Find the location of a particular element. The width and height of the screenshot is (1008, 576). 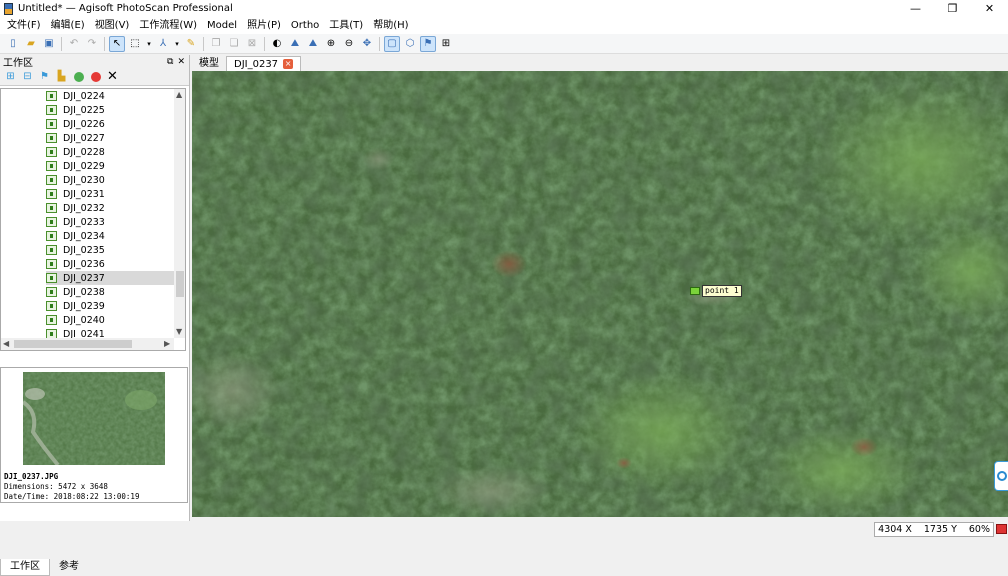

workspace-title: 工作区 is located at coordinates (18, 63).